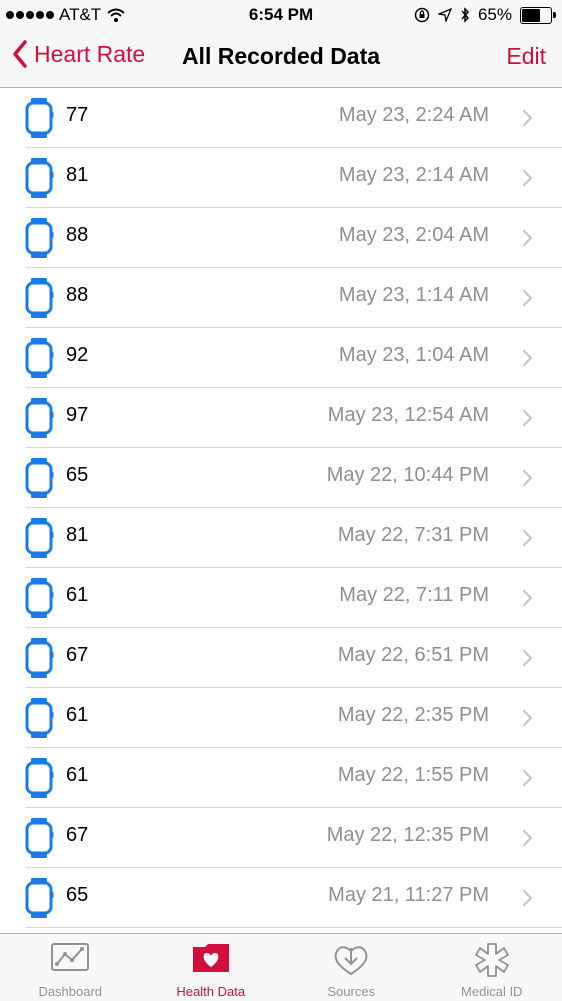  What do you see at coordinates (414, 295) in the screenshot?
I see `record-timestamp: May 23, 1:14 AM` at bounding box center [414, 295].